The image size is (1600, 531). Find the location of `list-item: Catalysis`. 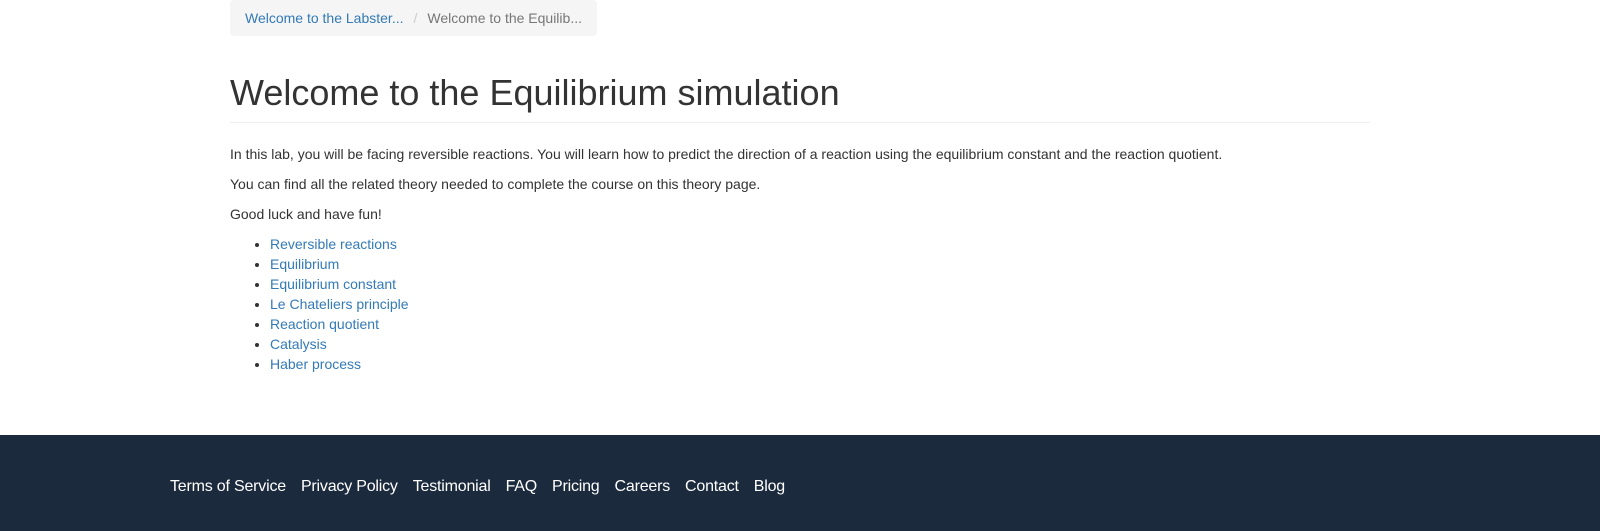

list-item: Catalysis is located at coordinates (820, 344).